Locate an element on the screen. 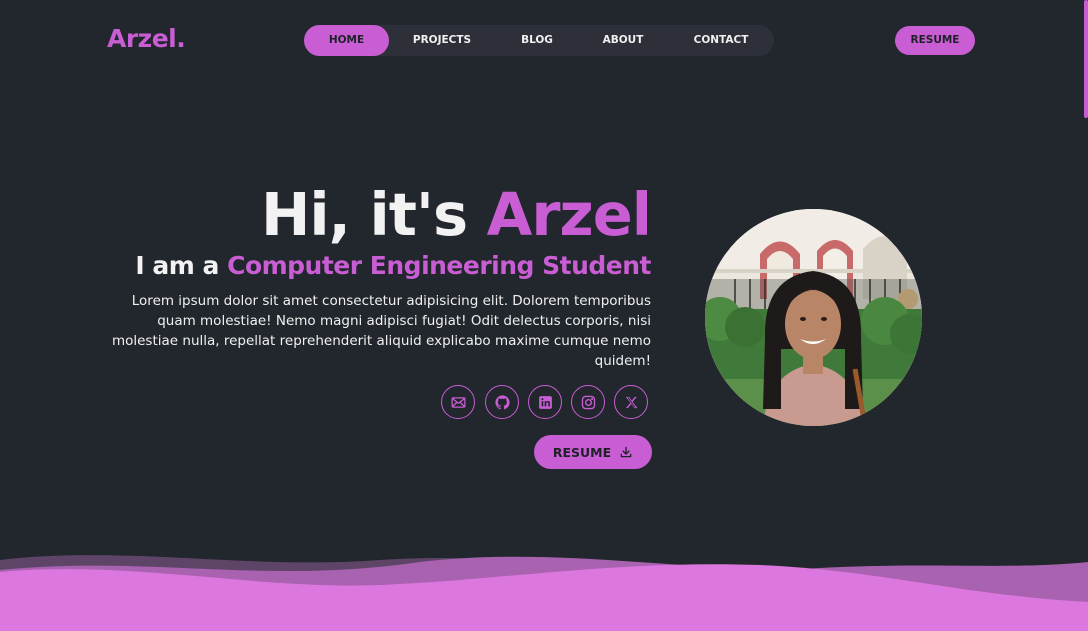 The height and width of the screenshot is (631, 1088). github-link is located at coordinates (502, 402).